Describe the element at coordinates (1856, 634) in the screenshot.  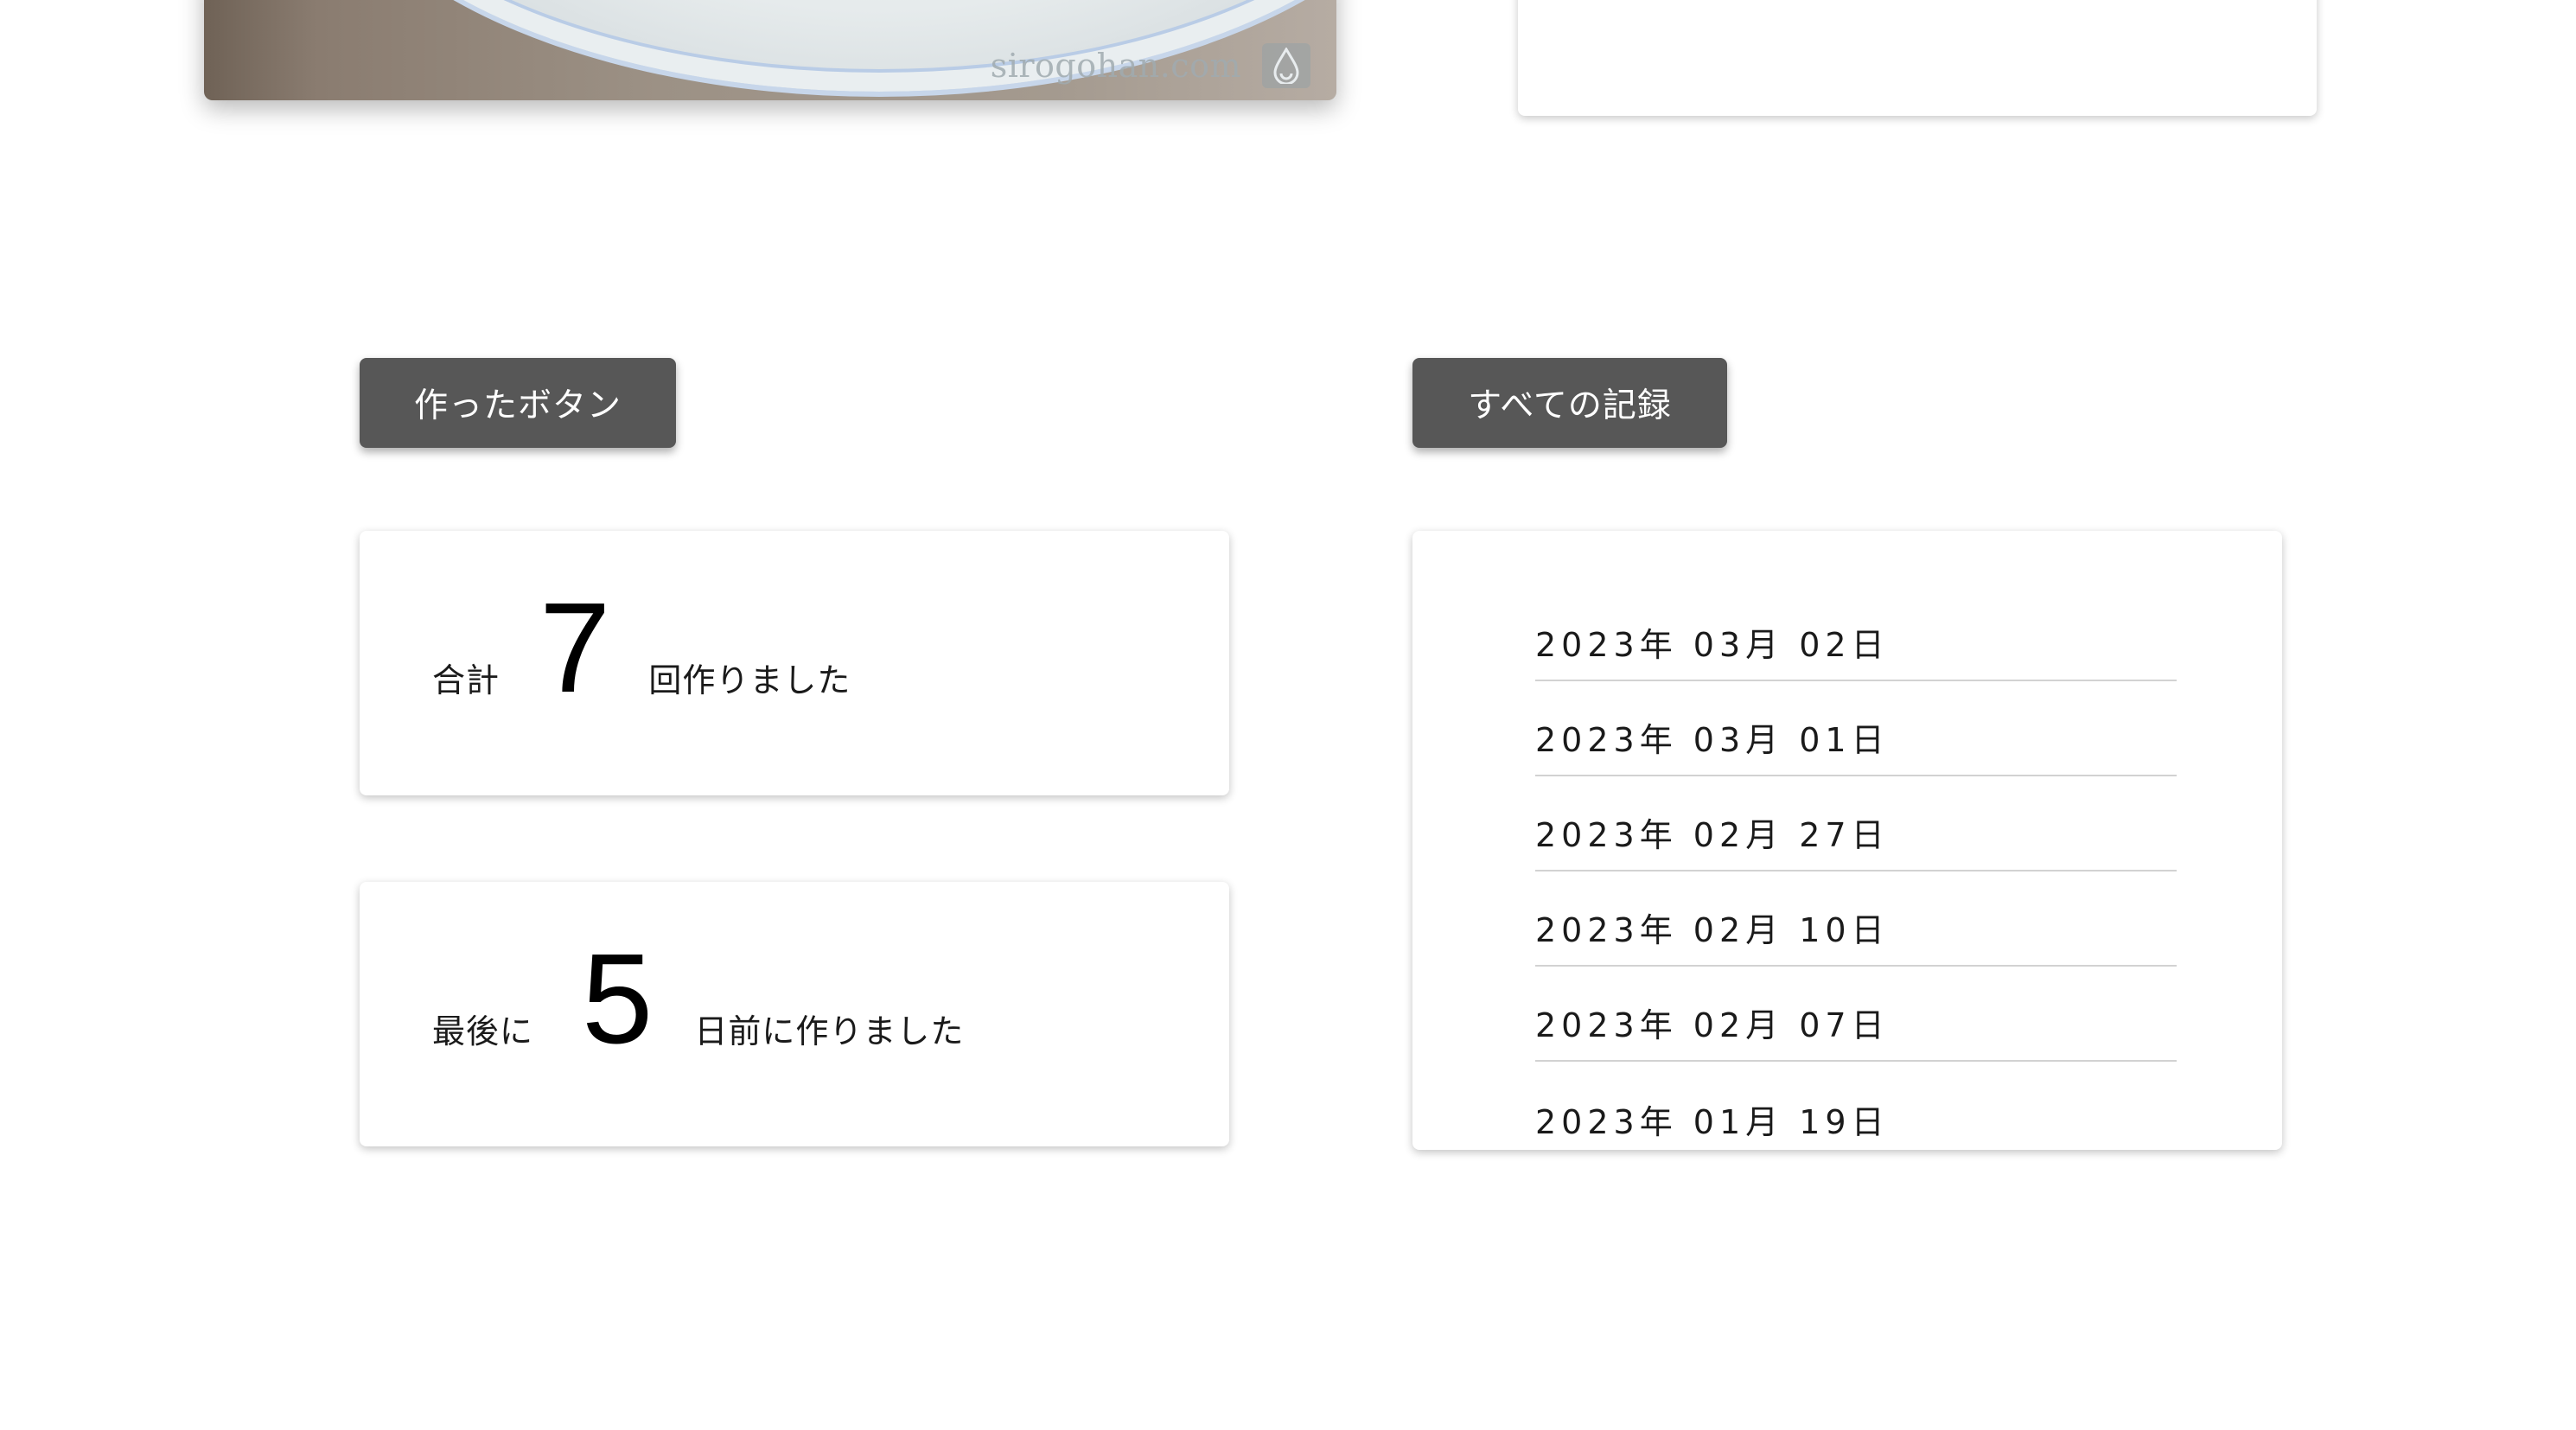
I see `record-item: 2023年 03月 02日` at that location.